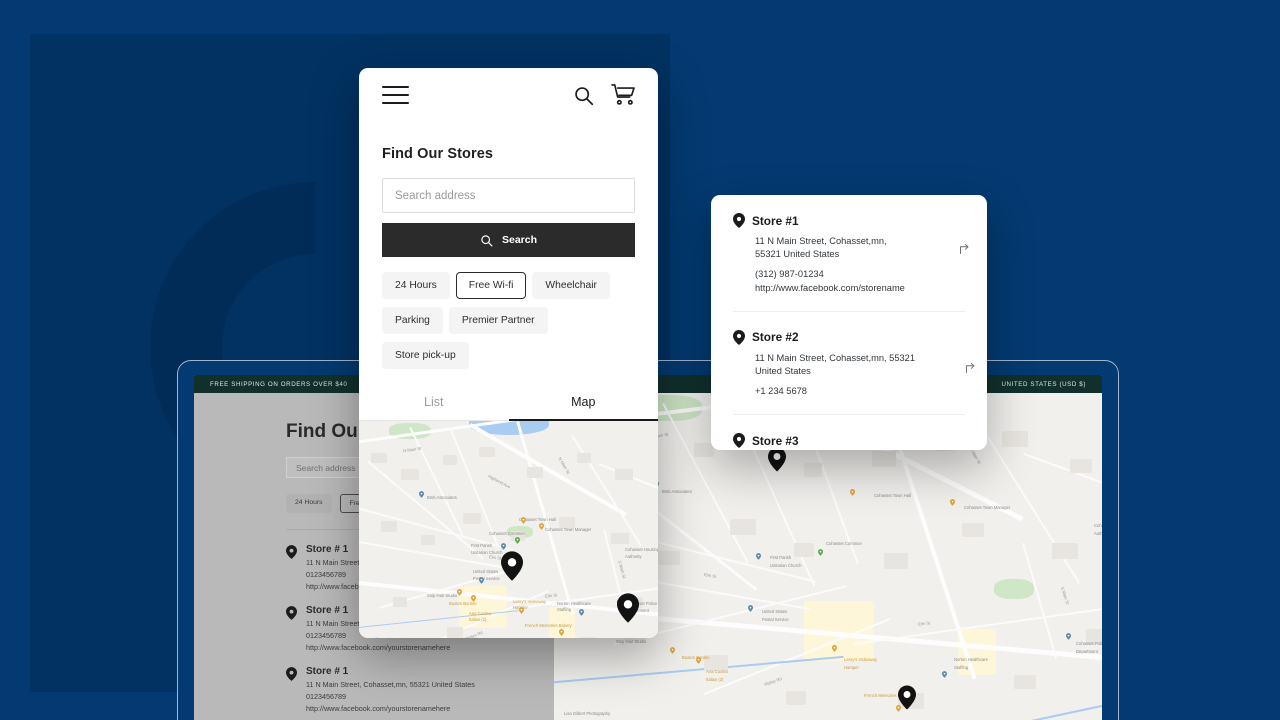  Describe the element at coordinates (775, 440) in the screenshot. I see `store-name: Store #3` at that location.